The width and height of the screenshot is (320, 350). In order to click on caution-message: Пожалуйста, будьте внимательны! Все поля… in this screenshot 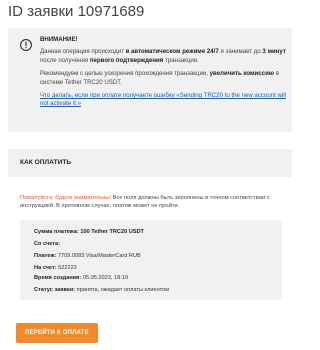, I will do `click(151, 202)`.